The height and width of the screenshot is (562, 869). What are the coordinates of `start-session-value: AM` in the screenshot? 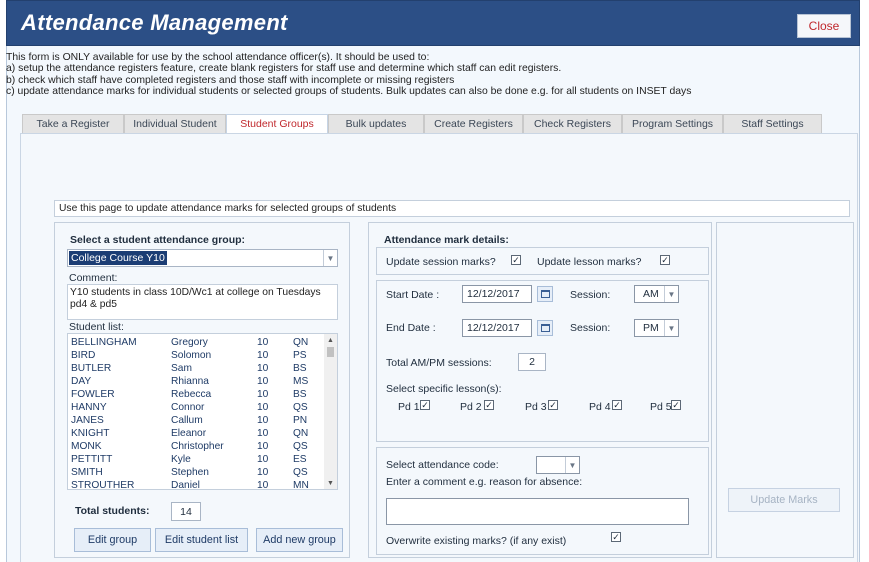 It's located at (651, 294).